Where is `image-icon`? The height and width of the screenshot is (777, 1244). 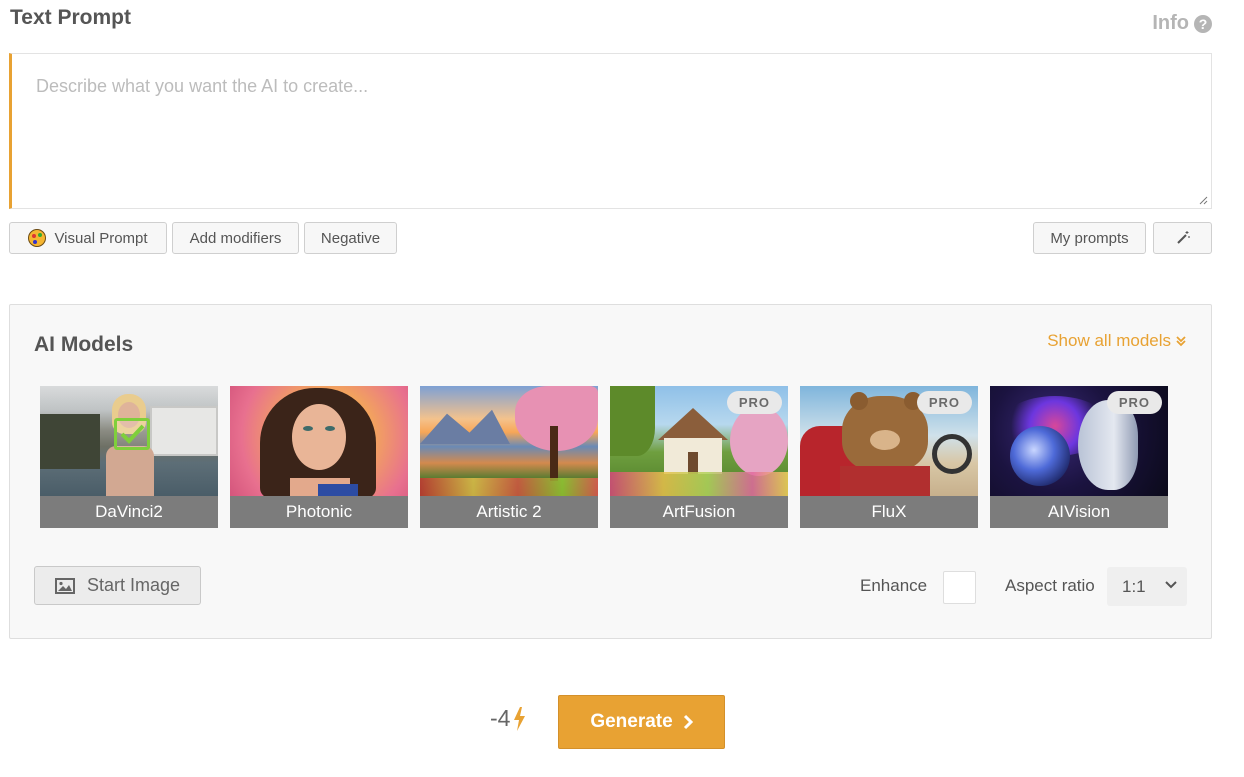 image-icon is located at coordinates (64, 585).